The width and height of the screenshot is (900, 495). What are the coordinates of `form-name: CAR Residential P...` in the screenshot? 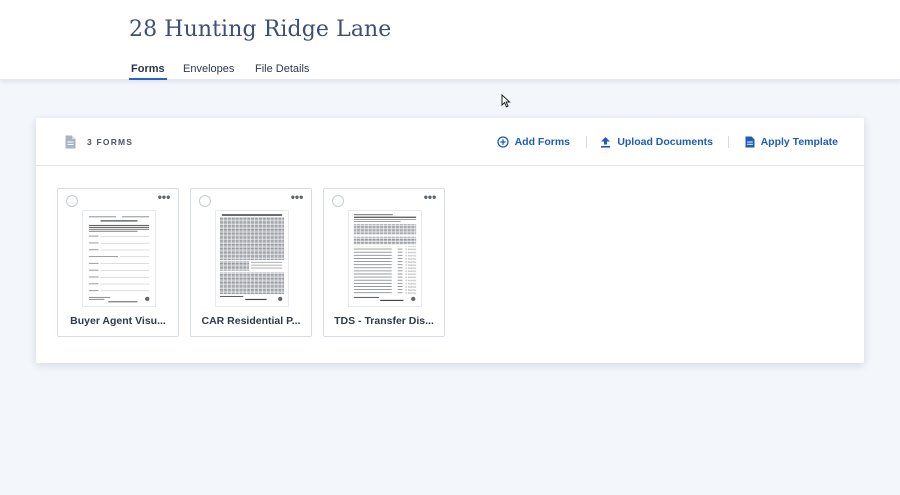 It's located at (251, 321).